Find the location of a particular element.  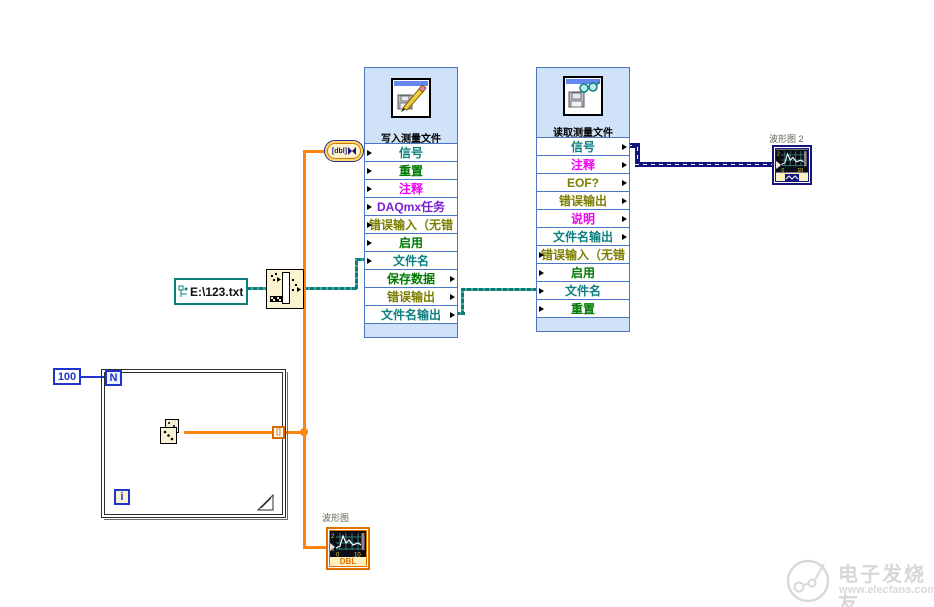

loop-iteration-terminal: i is located at coordinates (122, 497).